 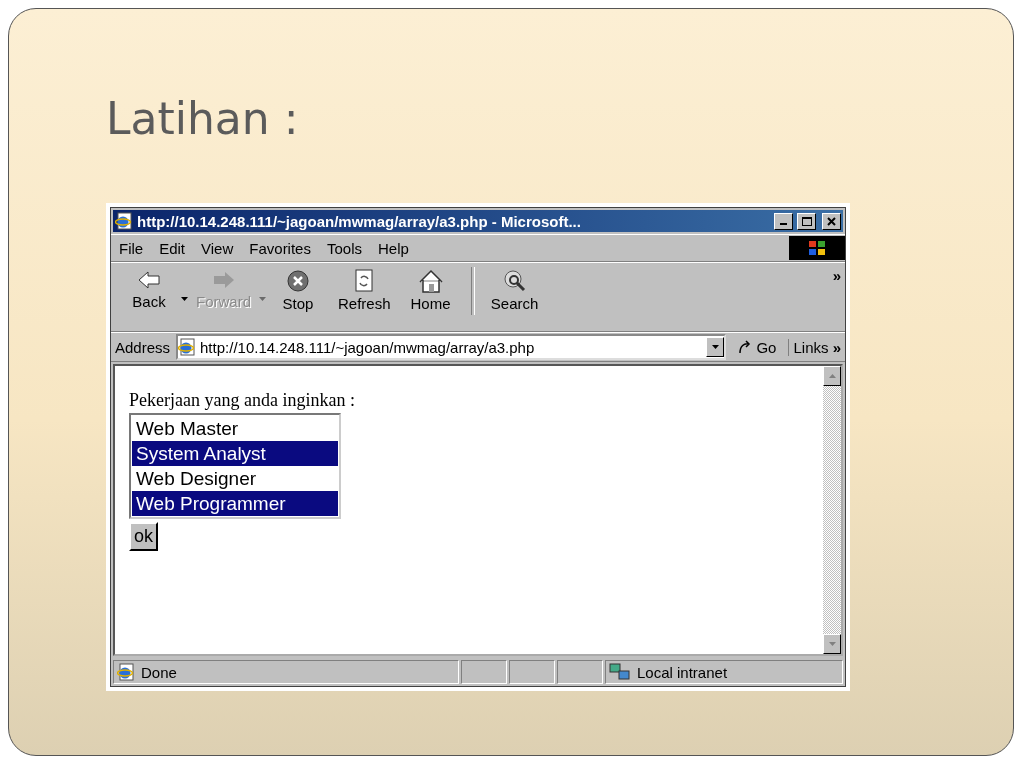 I want to click on scroll-down-button, so click(x=832, y=644).